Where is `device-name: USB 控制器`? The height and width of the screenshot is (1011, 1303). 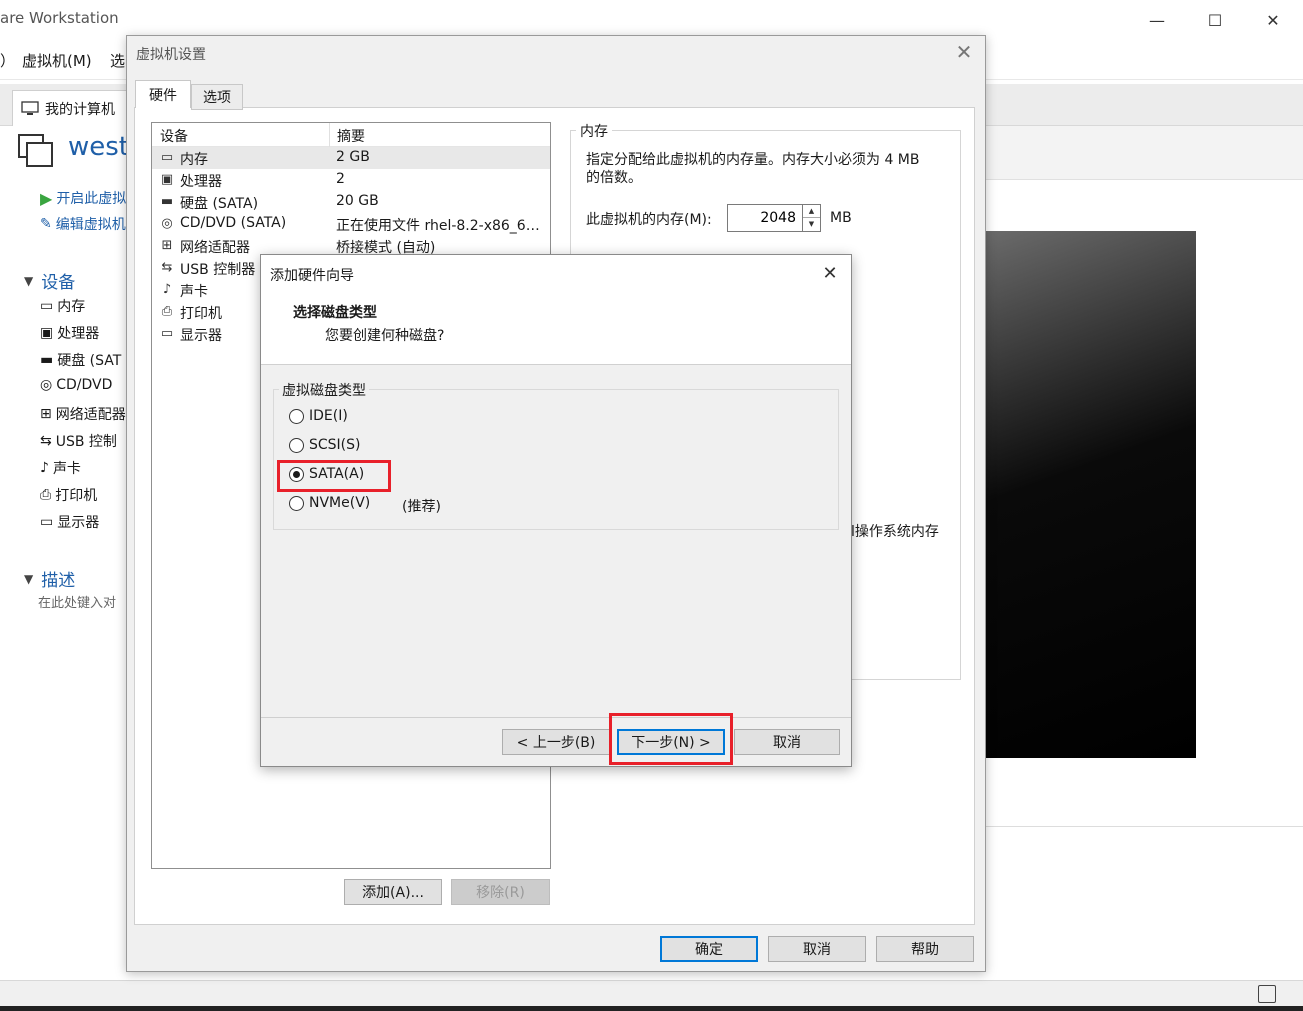
device-name: USB 控制器 is located at coordinates (218, 270).